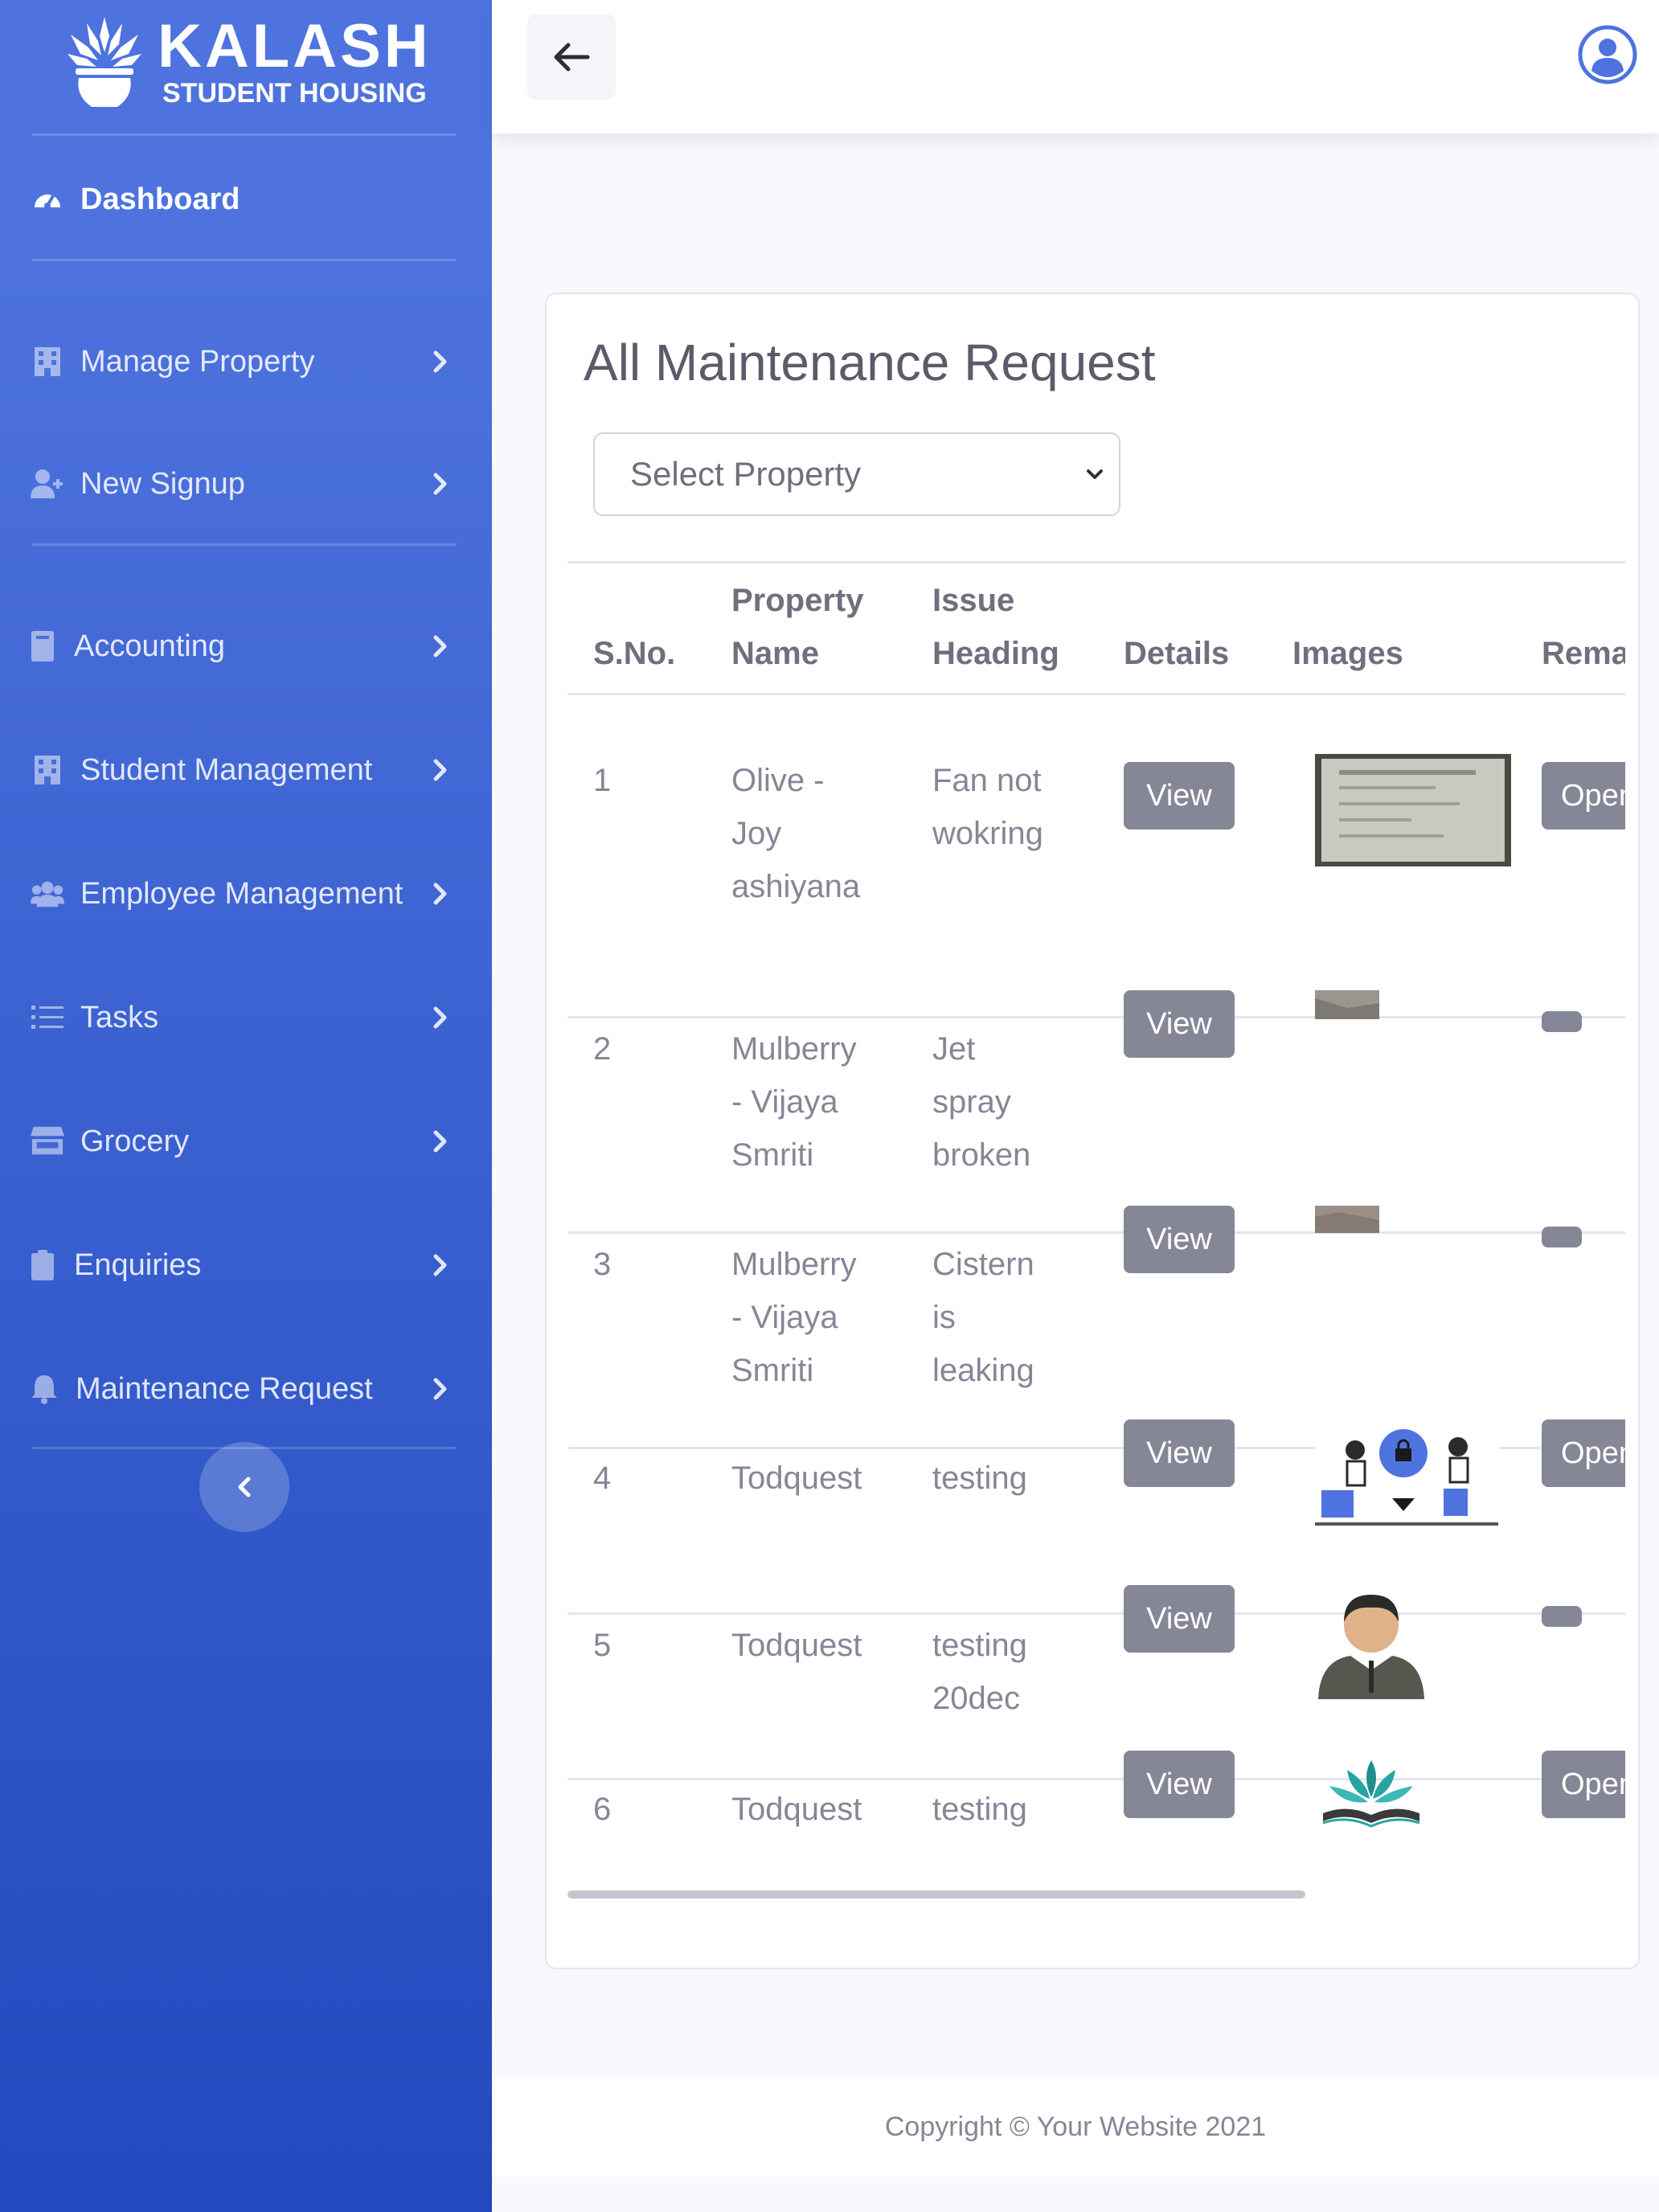 The image size is (1659, 2212). Describe the element at coordinates (1095, 474) in the screenshot. I see `chevron-down-icon` at that location.